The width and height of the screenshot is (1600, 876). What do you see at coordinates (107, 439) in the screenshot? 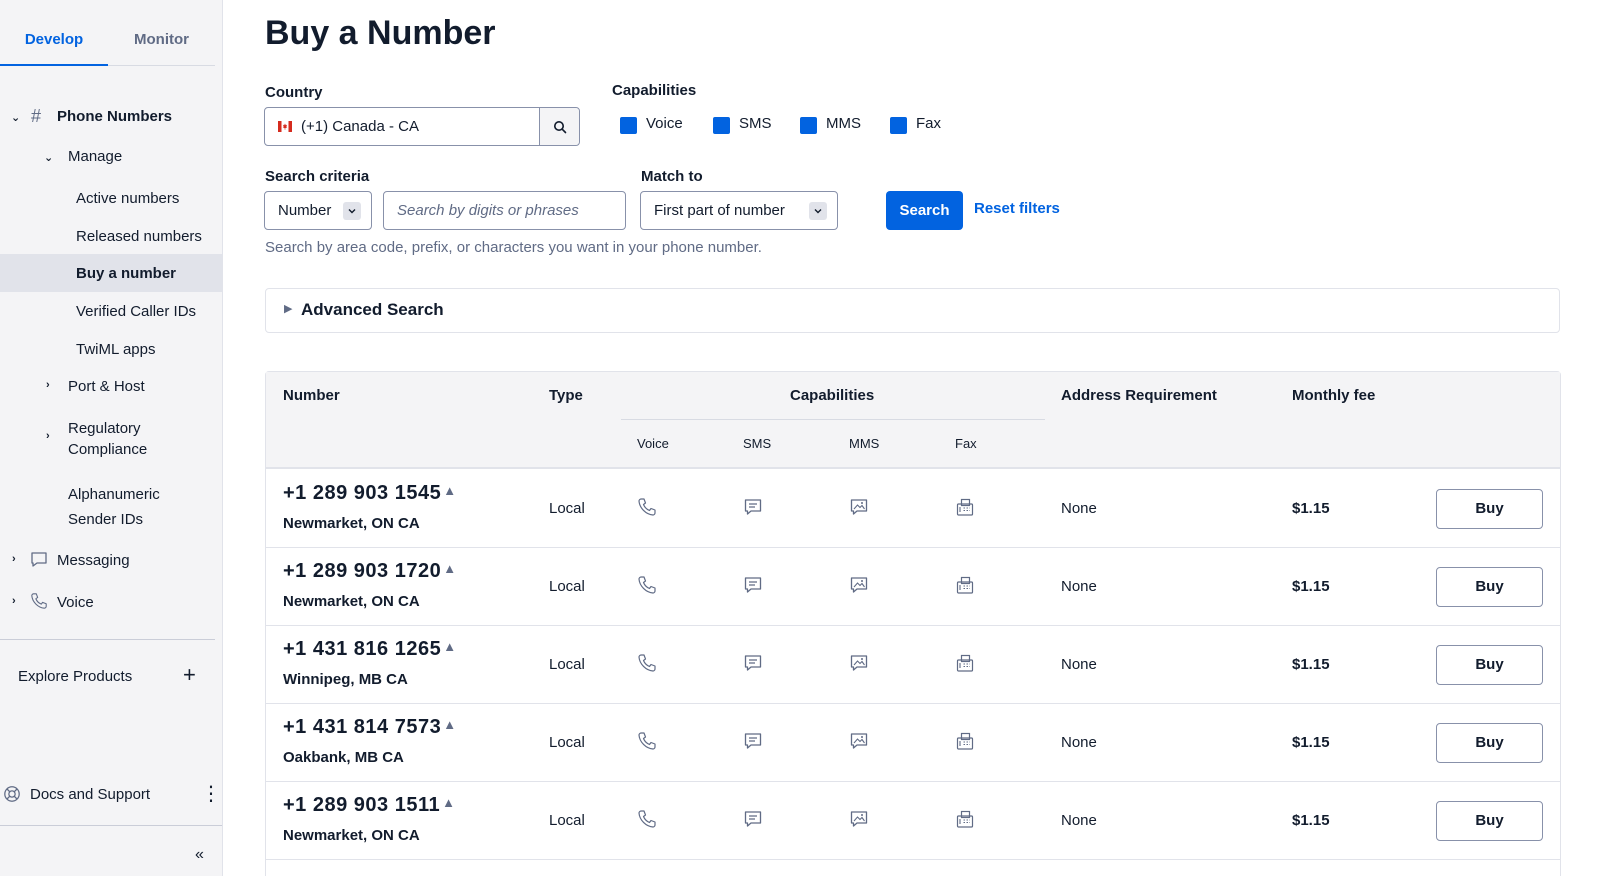
I see `sidebar-item-regulatory-compliance: Regulatory Compliance` at bounding box center [107, 439].